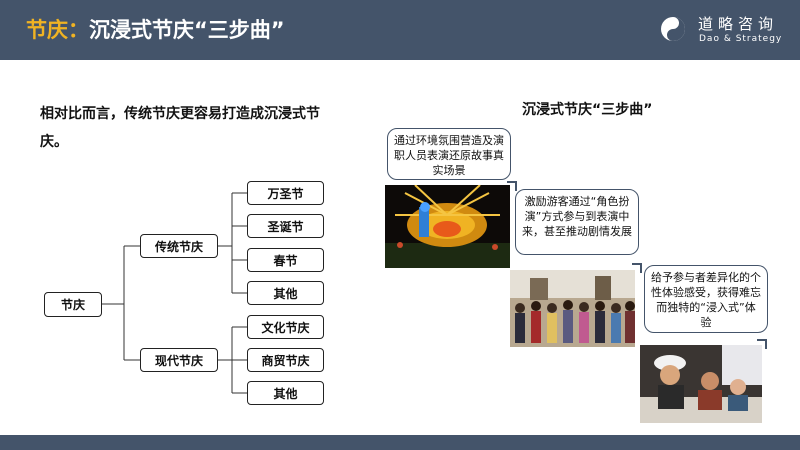 This screenshot has height=450, width=800. Describe the element at coordinates (179, 246) in the screenshot. I see `tree-node-traditional: 传统节庆` at that location.